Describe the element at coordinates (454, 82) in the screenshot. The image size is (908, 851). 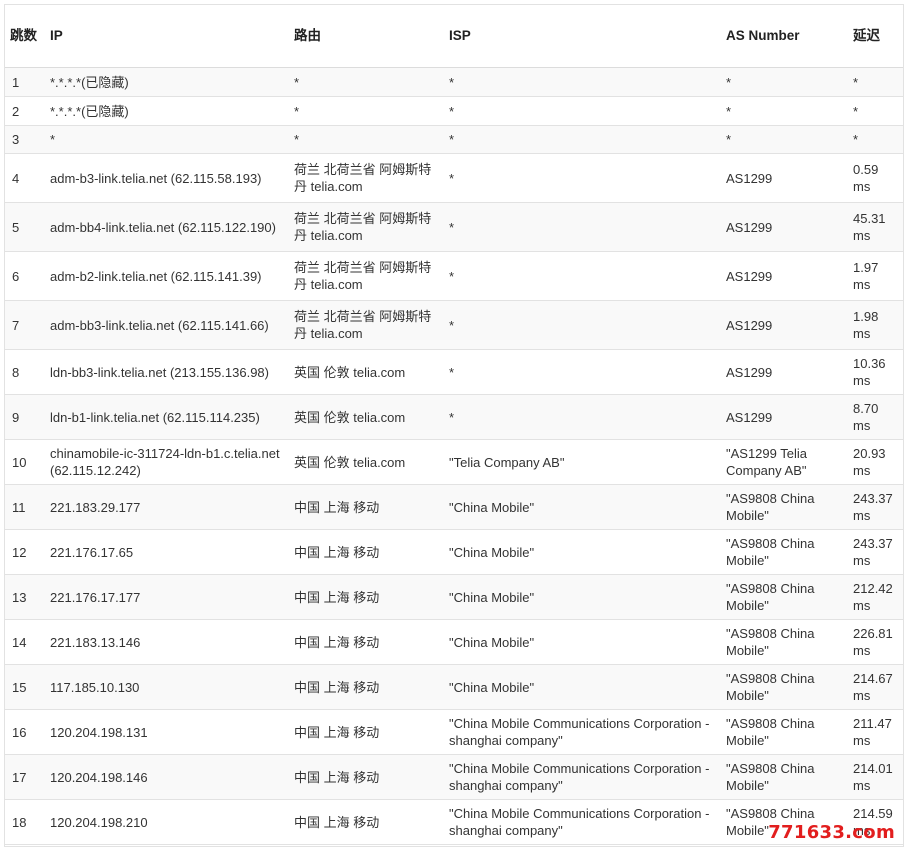
I see `table-row: 1 *.*.*.*(已隐藏) * * * *` at that location.